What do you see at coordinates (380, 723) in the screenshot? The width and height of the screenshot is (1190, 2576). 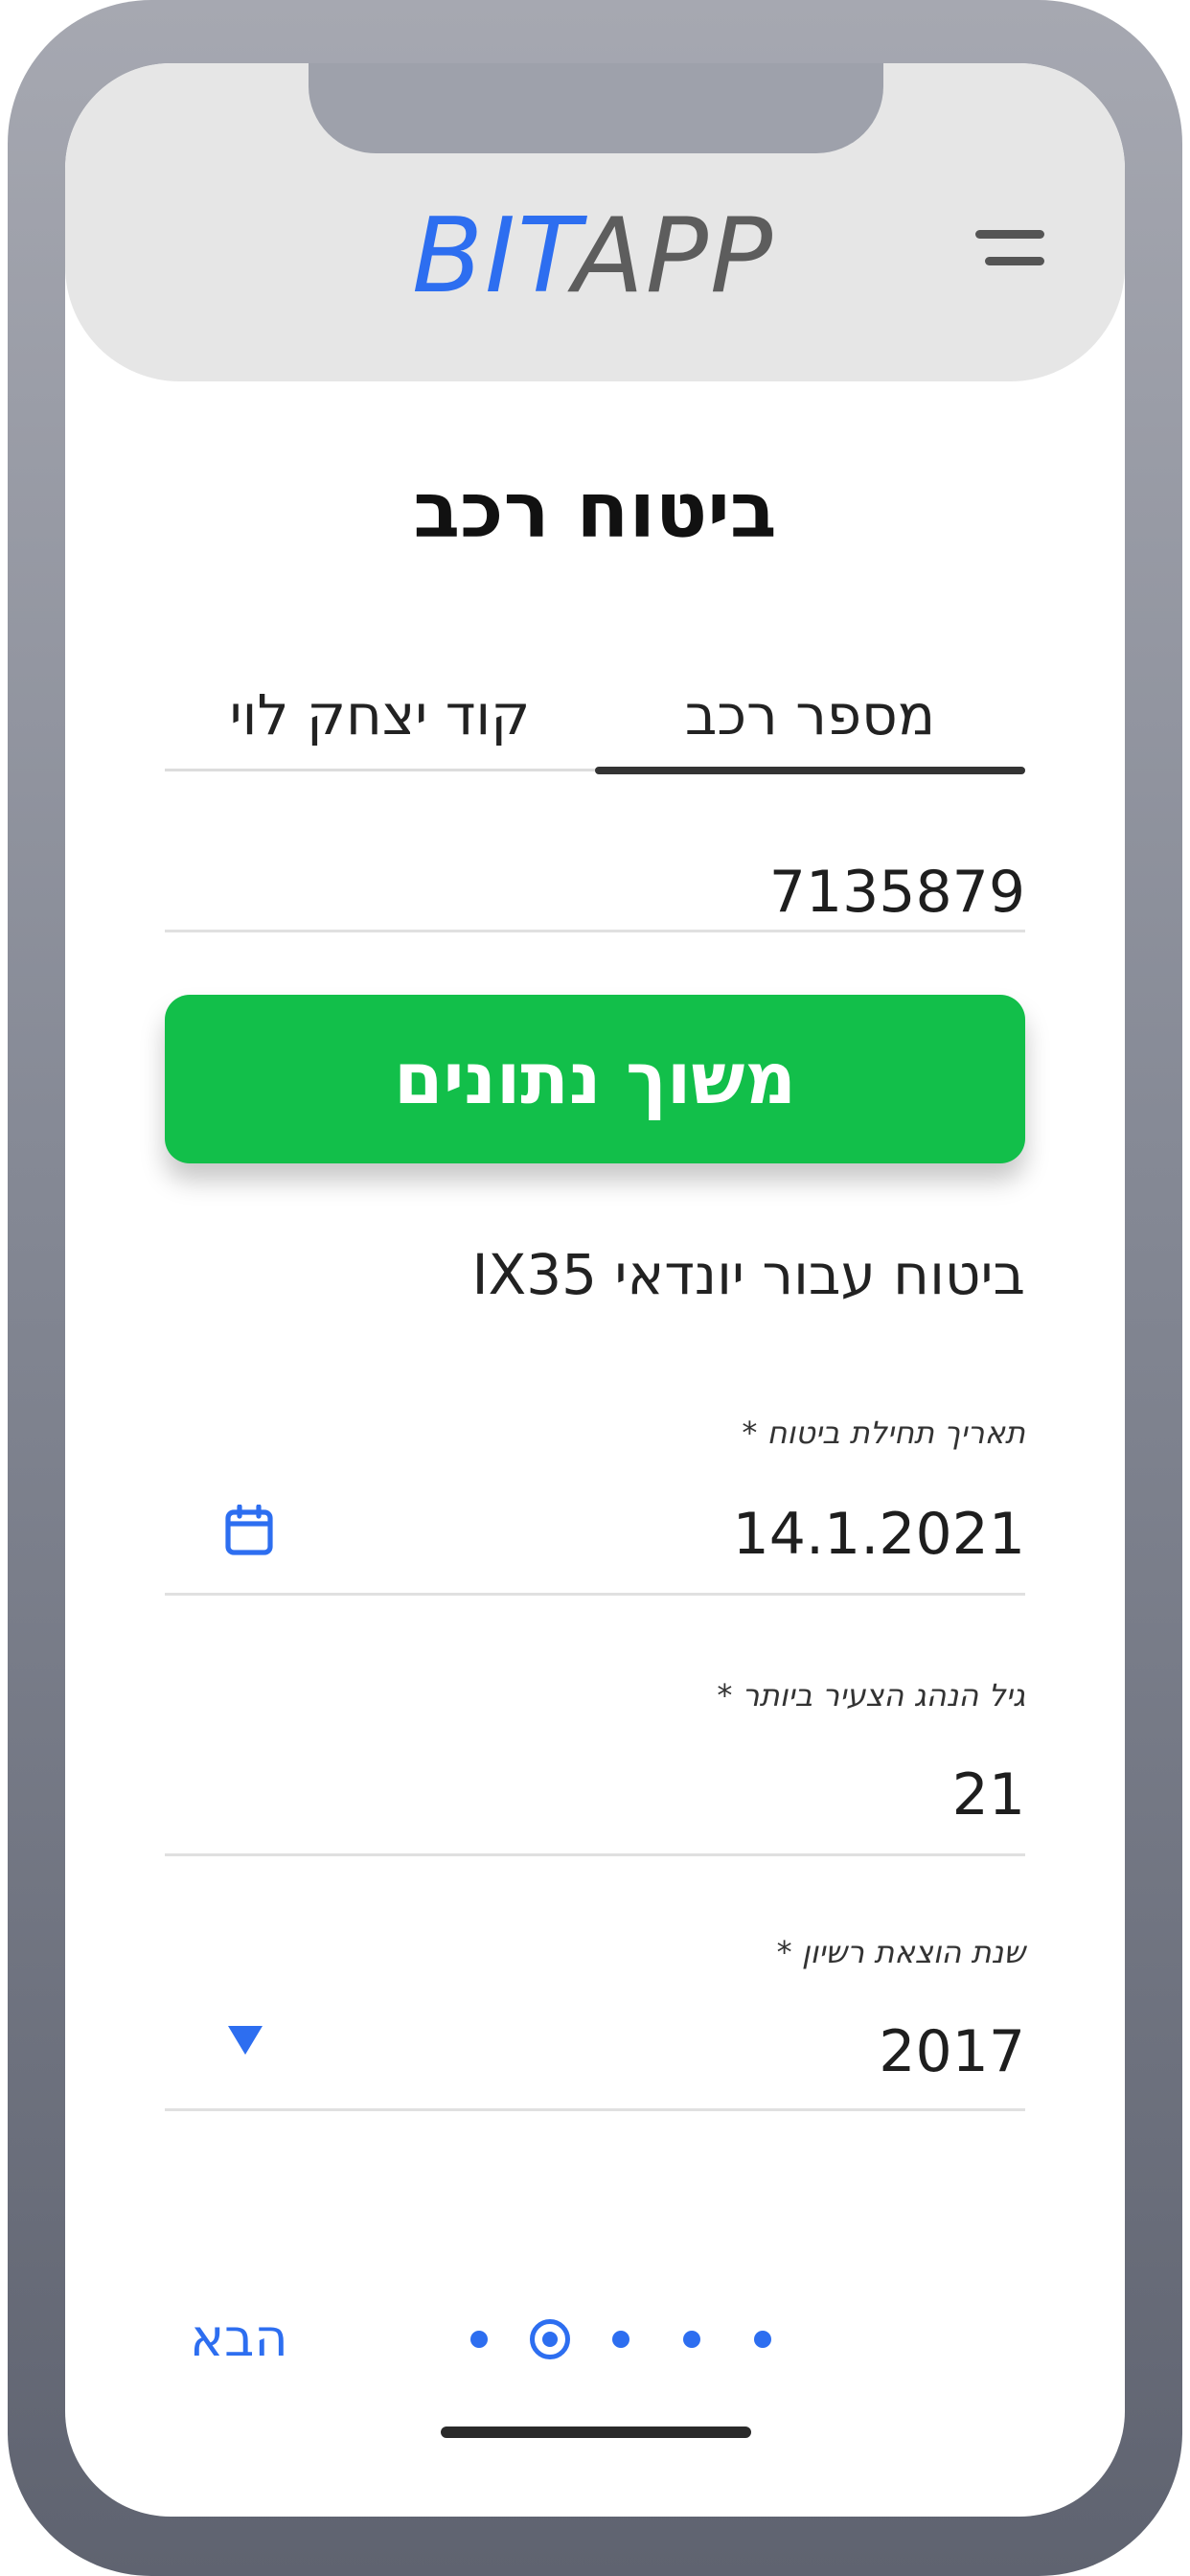 I see `tab-code: קוד יצחק לוי` at bounding box center [380, 723].